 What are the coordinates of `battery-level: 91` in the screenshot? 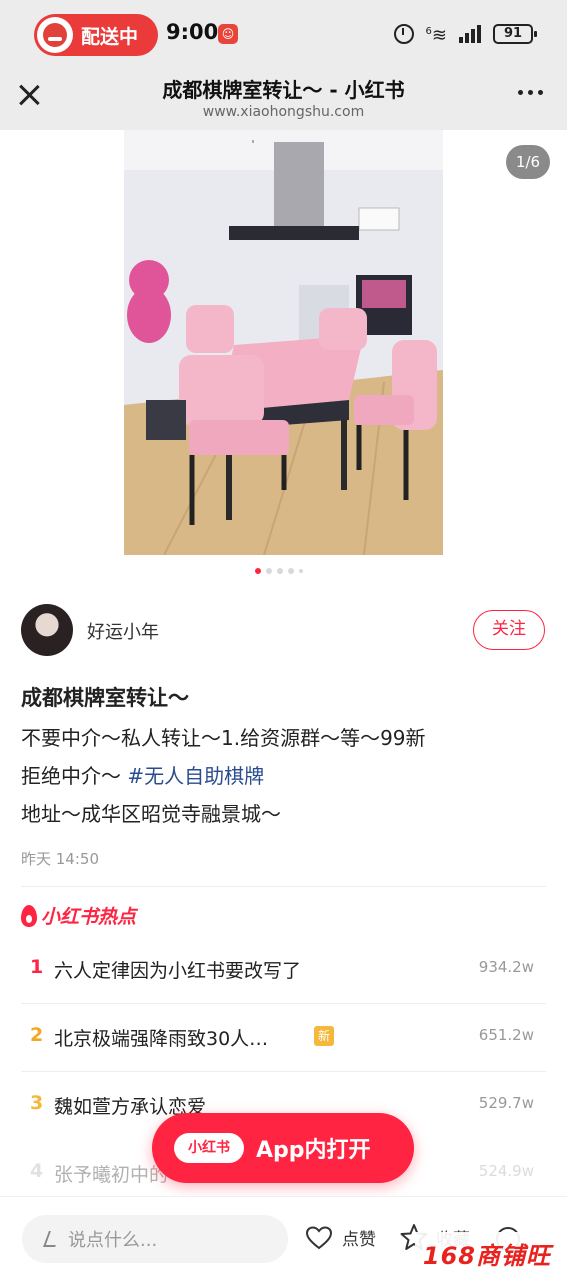 It's located at (513, 33).